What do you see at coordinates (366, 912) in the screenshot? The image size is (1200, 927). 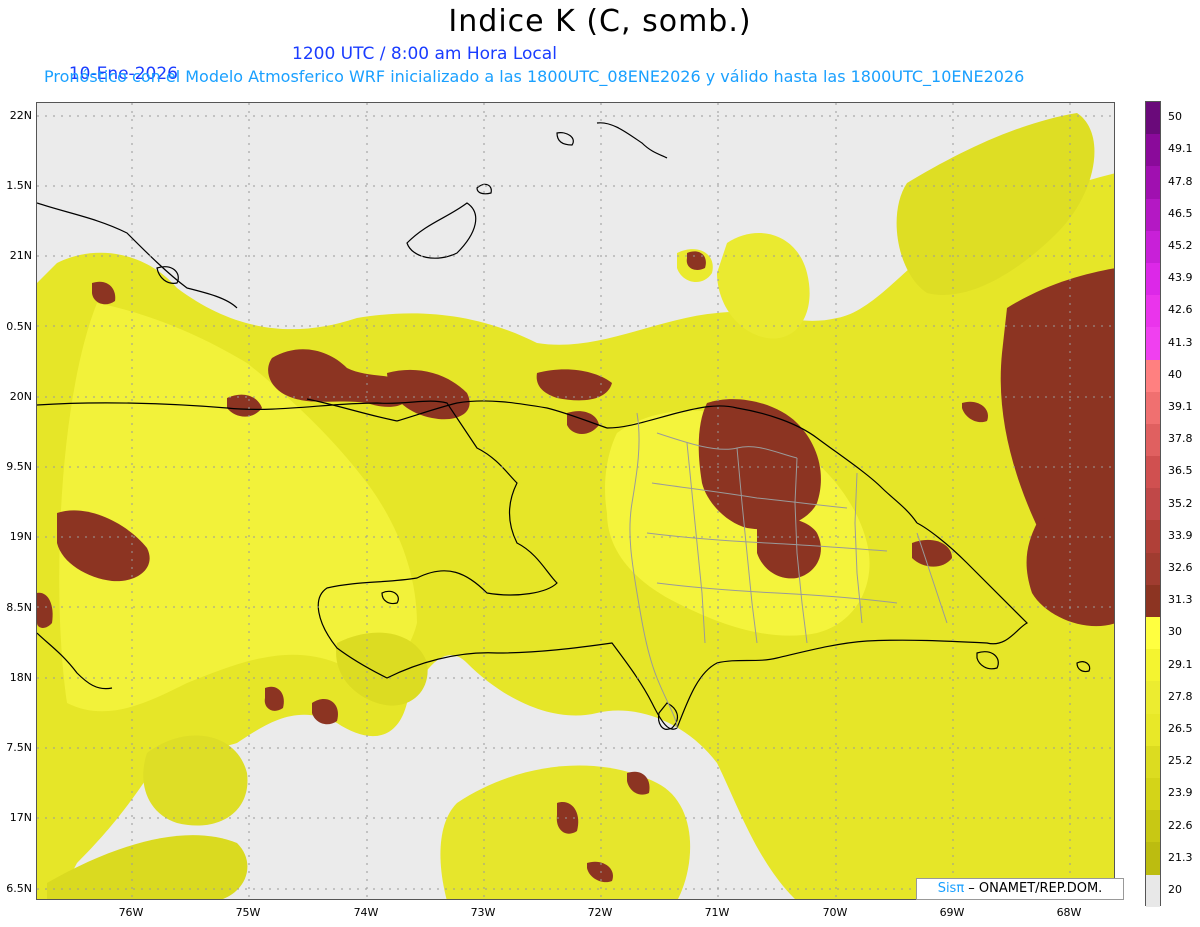 I see `lon-label: 74W` at bounding box center [366, 912].